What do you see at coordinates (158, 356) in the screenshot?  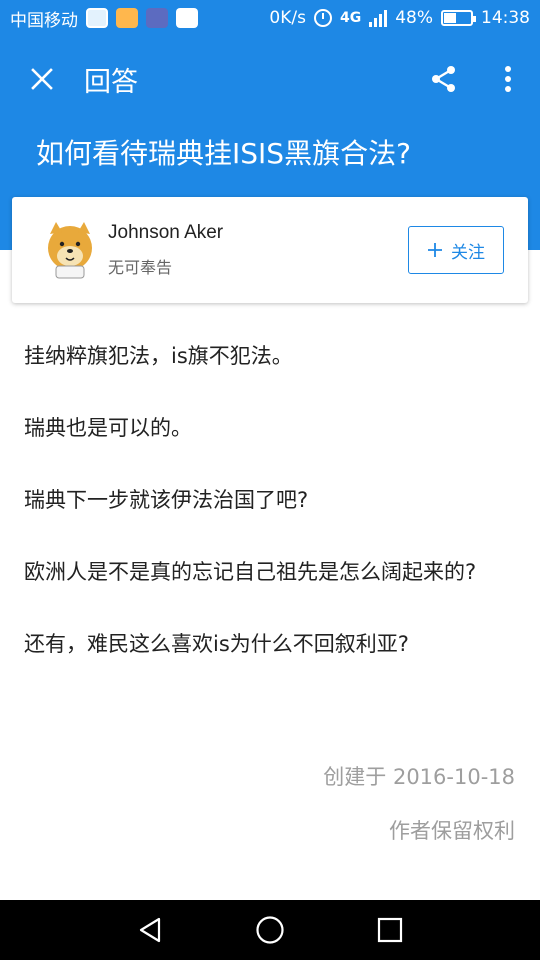 I see `answer-paragraph: 挂纳粹旗犯法，is旗不犯法。` at bounding box center [158, 356].